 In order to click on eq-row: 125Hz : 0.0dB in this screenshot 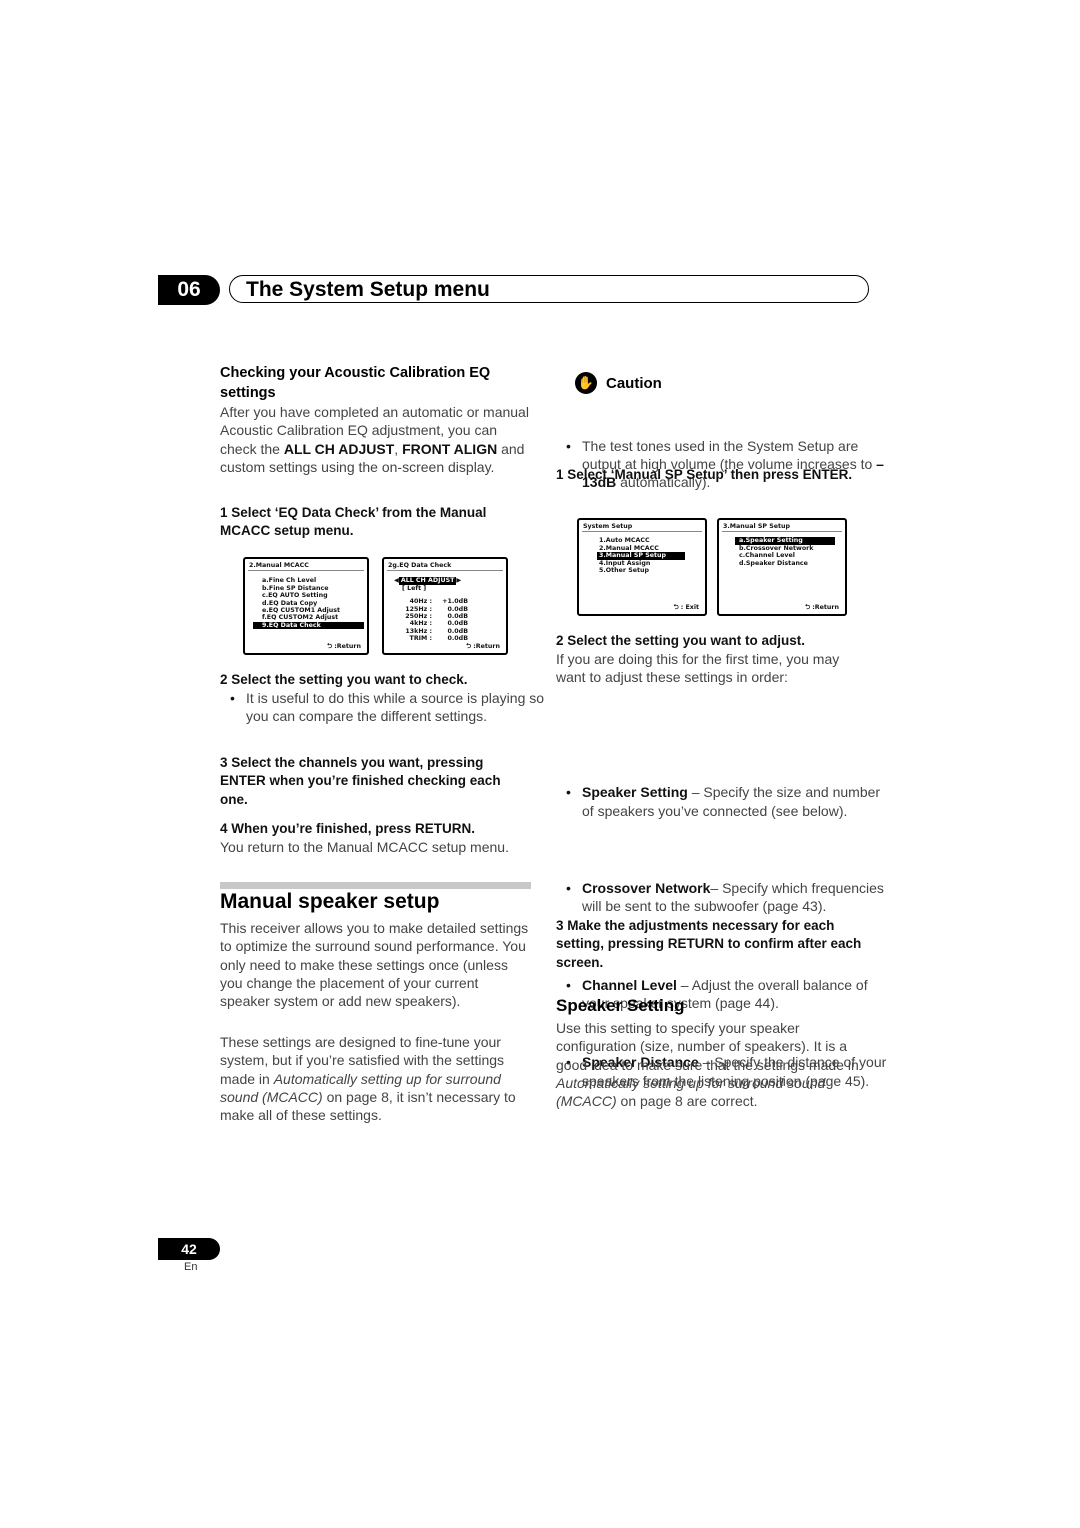, I will do `click(445, 609)`.